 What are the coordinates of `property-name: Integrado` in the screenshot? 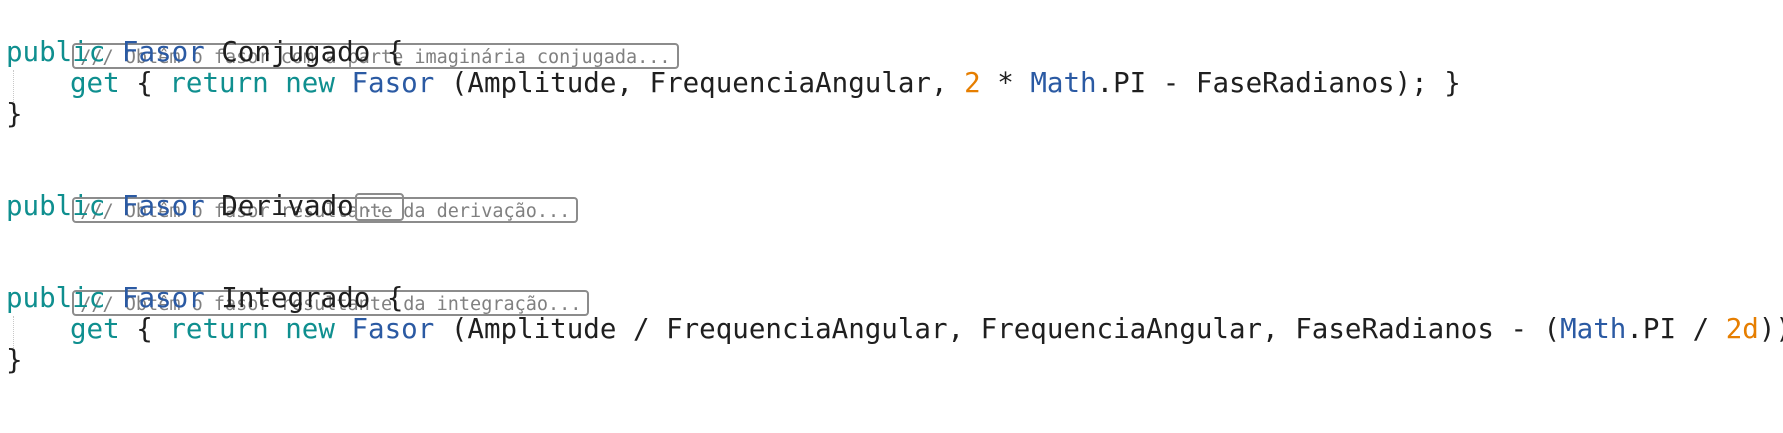 It's located at (296, 298).